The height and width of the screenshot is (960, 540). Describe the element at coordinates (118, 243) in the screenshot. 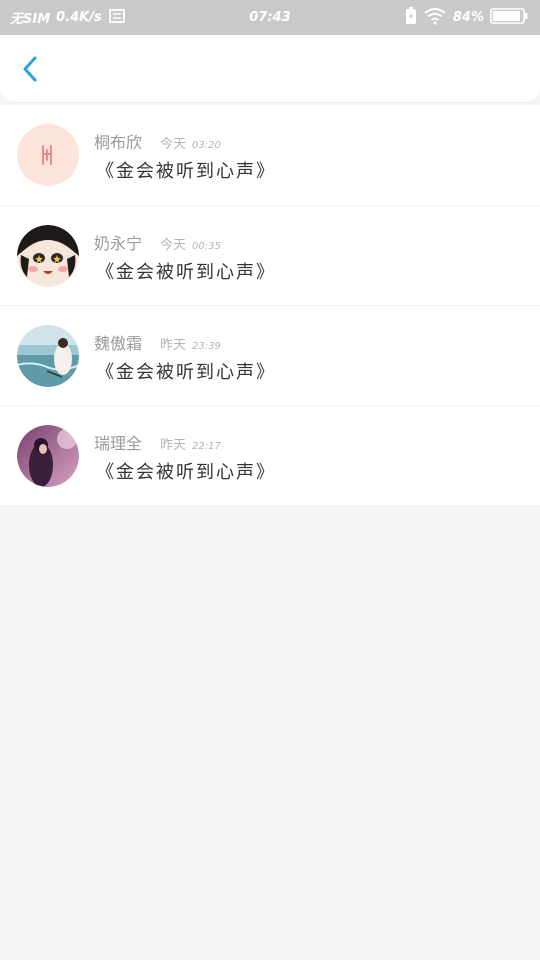

I see `sender-name: 奶永宁` at that location.